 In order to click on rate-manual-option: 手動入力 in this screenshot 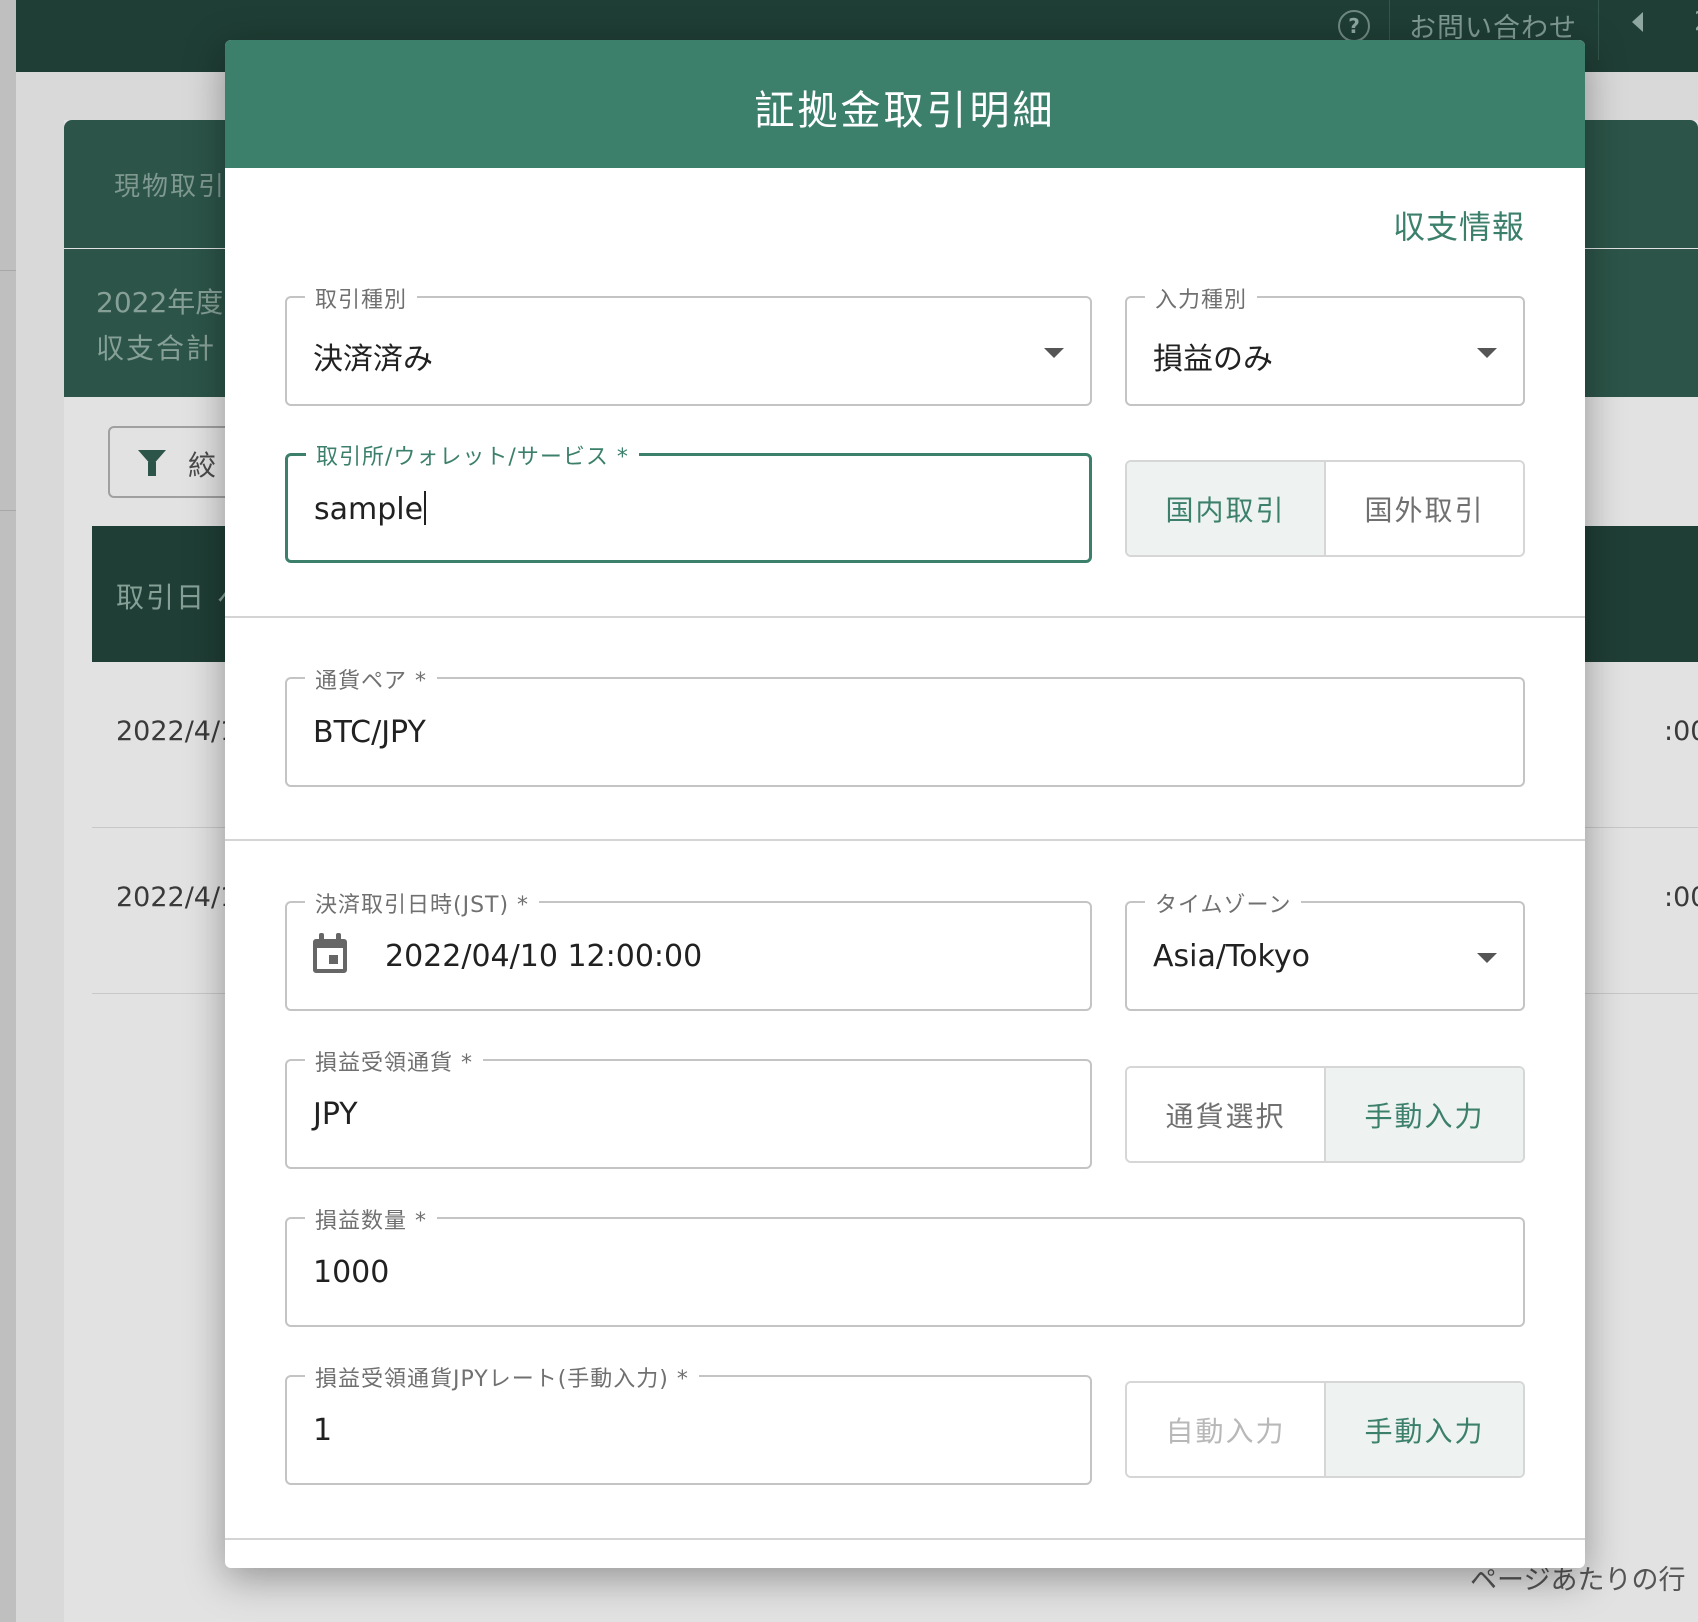, I will do `click(1423, 1429)`.